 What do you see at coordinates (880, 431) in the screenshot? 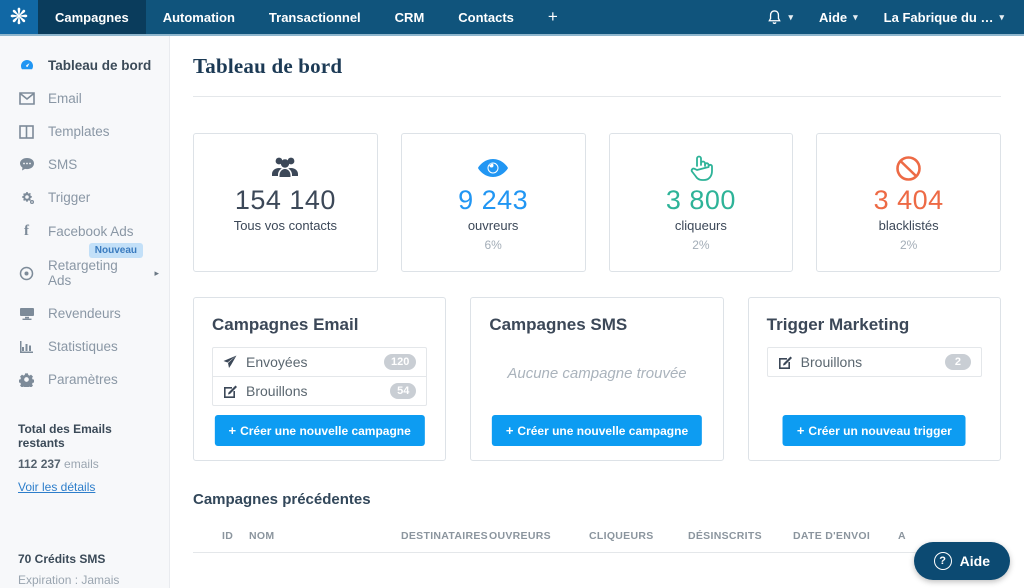
I see `button-label: Créer un nouveau trigger` at bounding box center [880, 431].